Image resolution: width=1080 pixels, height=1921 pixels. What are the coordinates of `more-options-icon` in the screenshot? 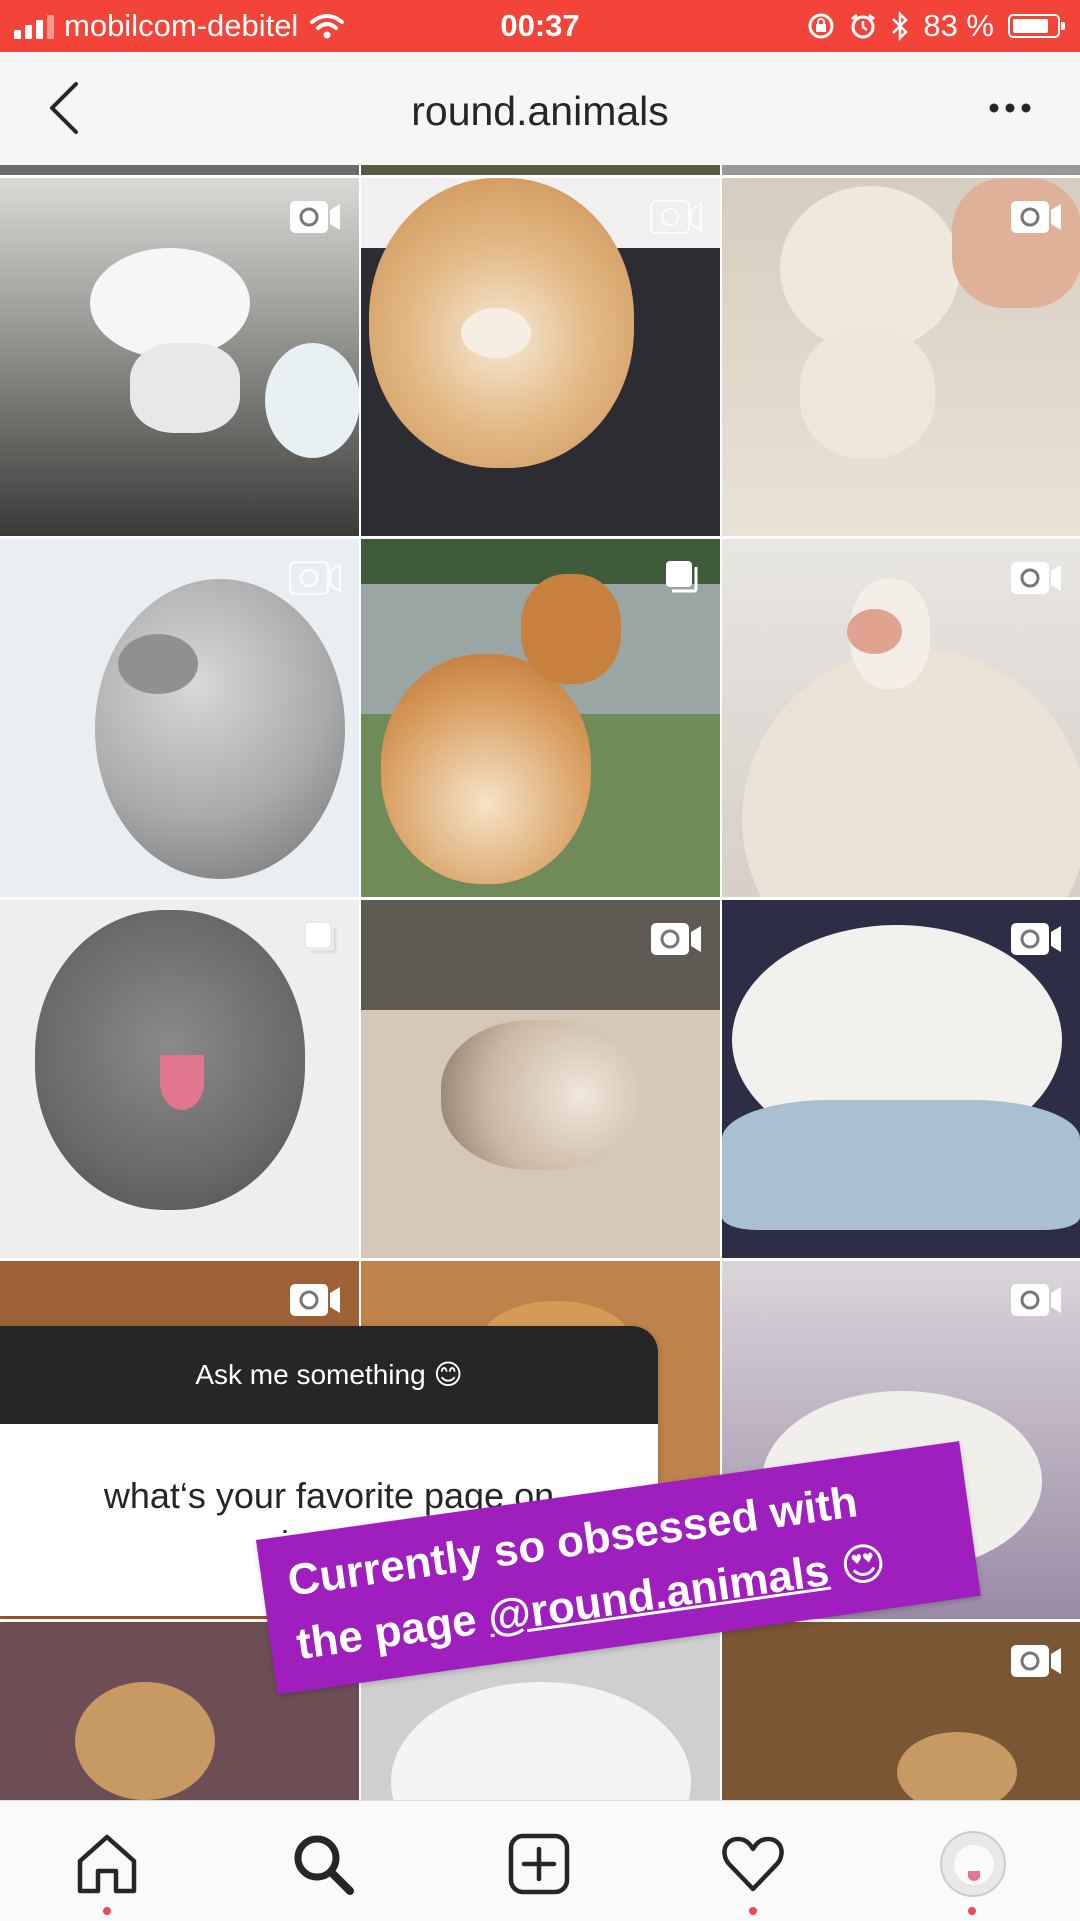 It's located at (1010, 108).